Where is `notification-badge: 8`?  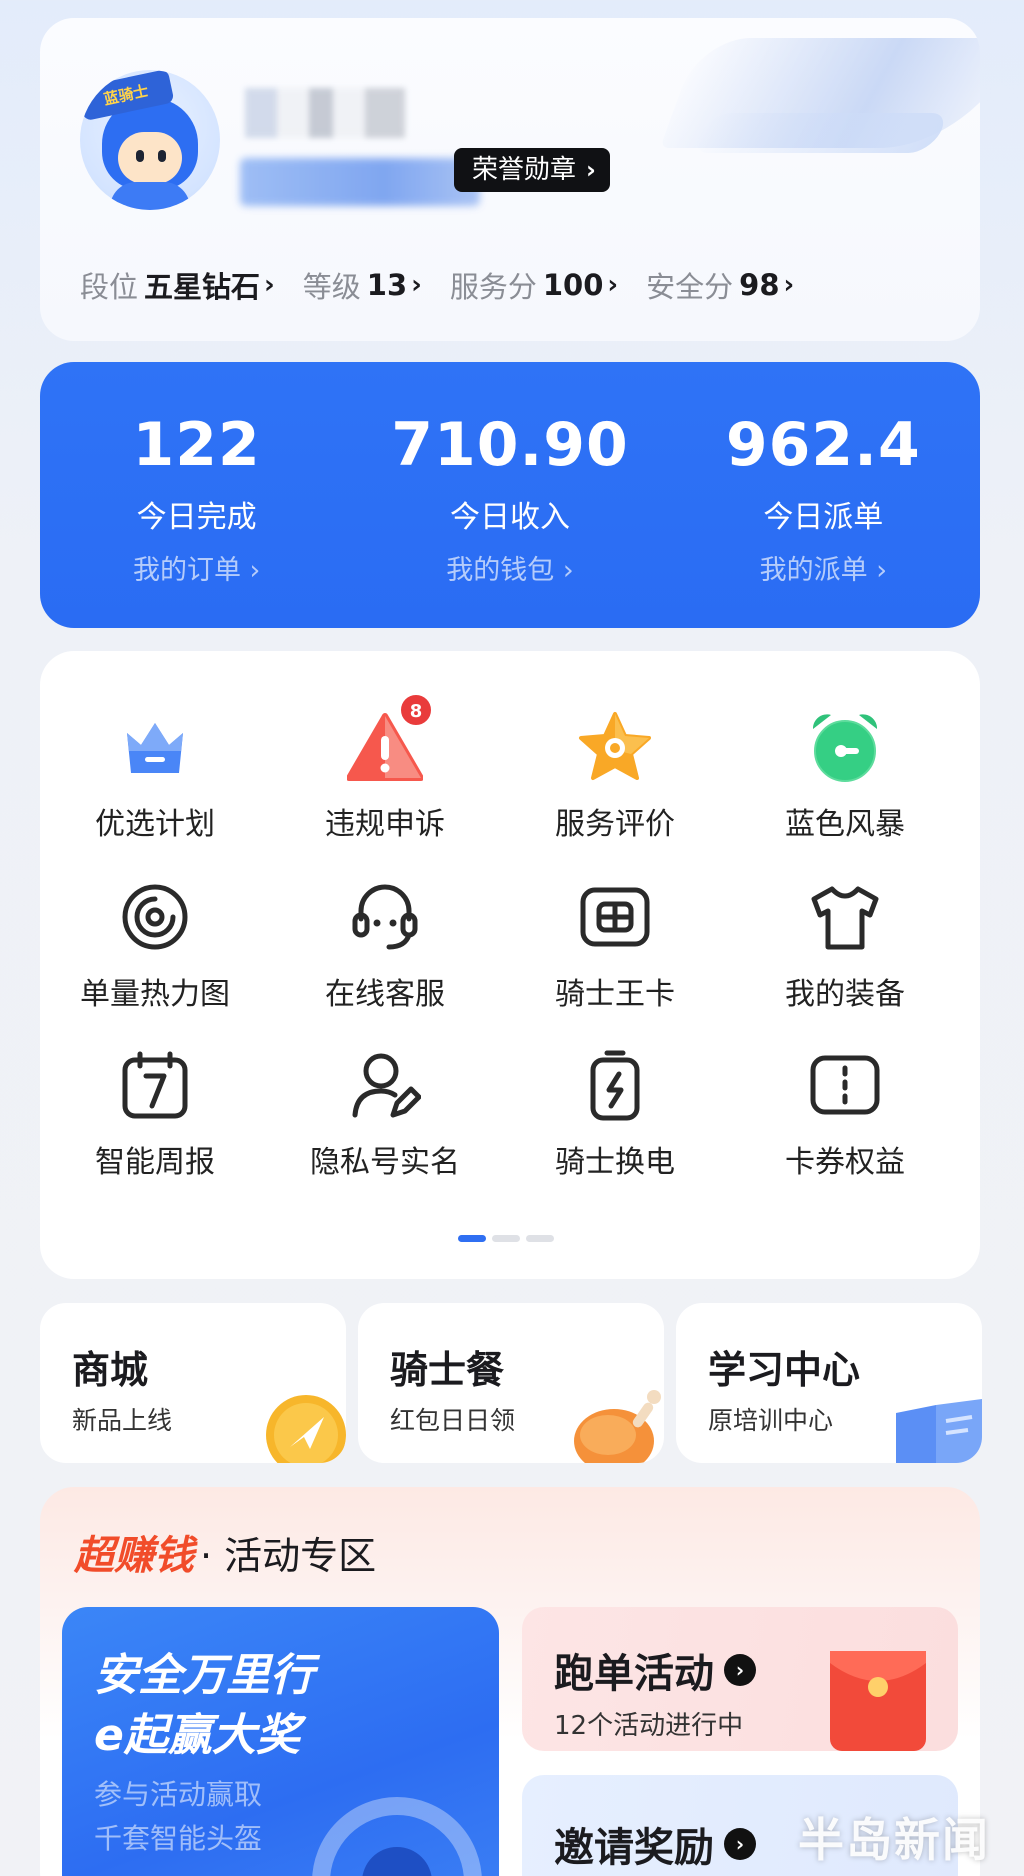
notification-badge: 8 is located at coordinates (416, 710).